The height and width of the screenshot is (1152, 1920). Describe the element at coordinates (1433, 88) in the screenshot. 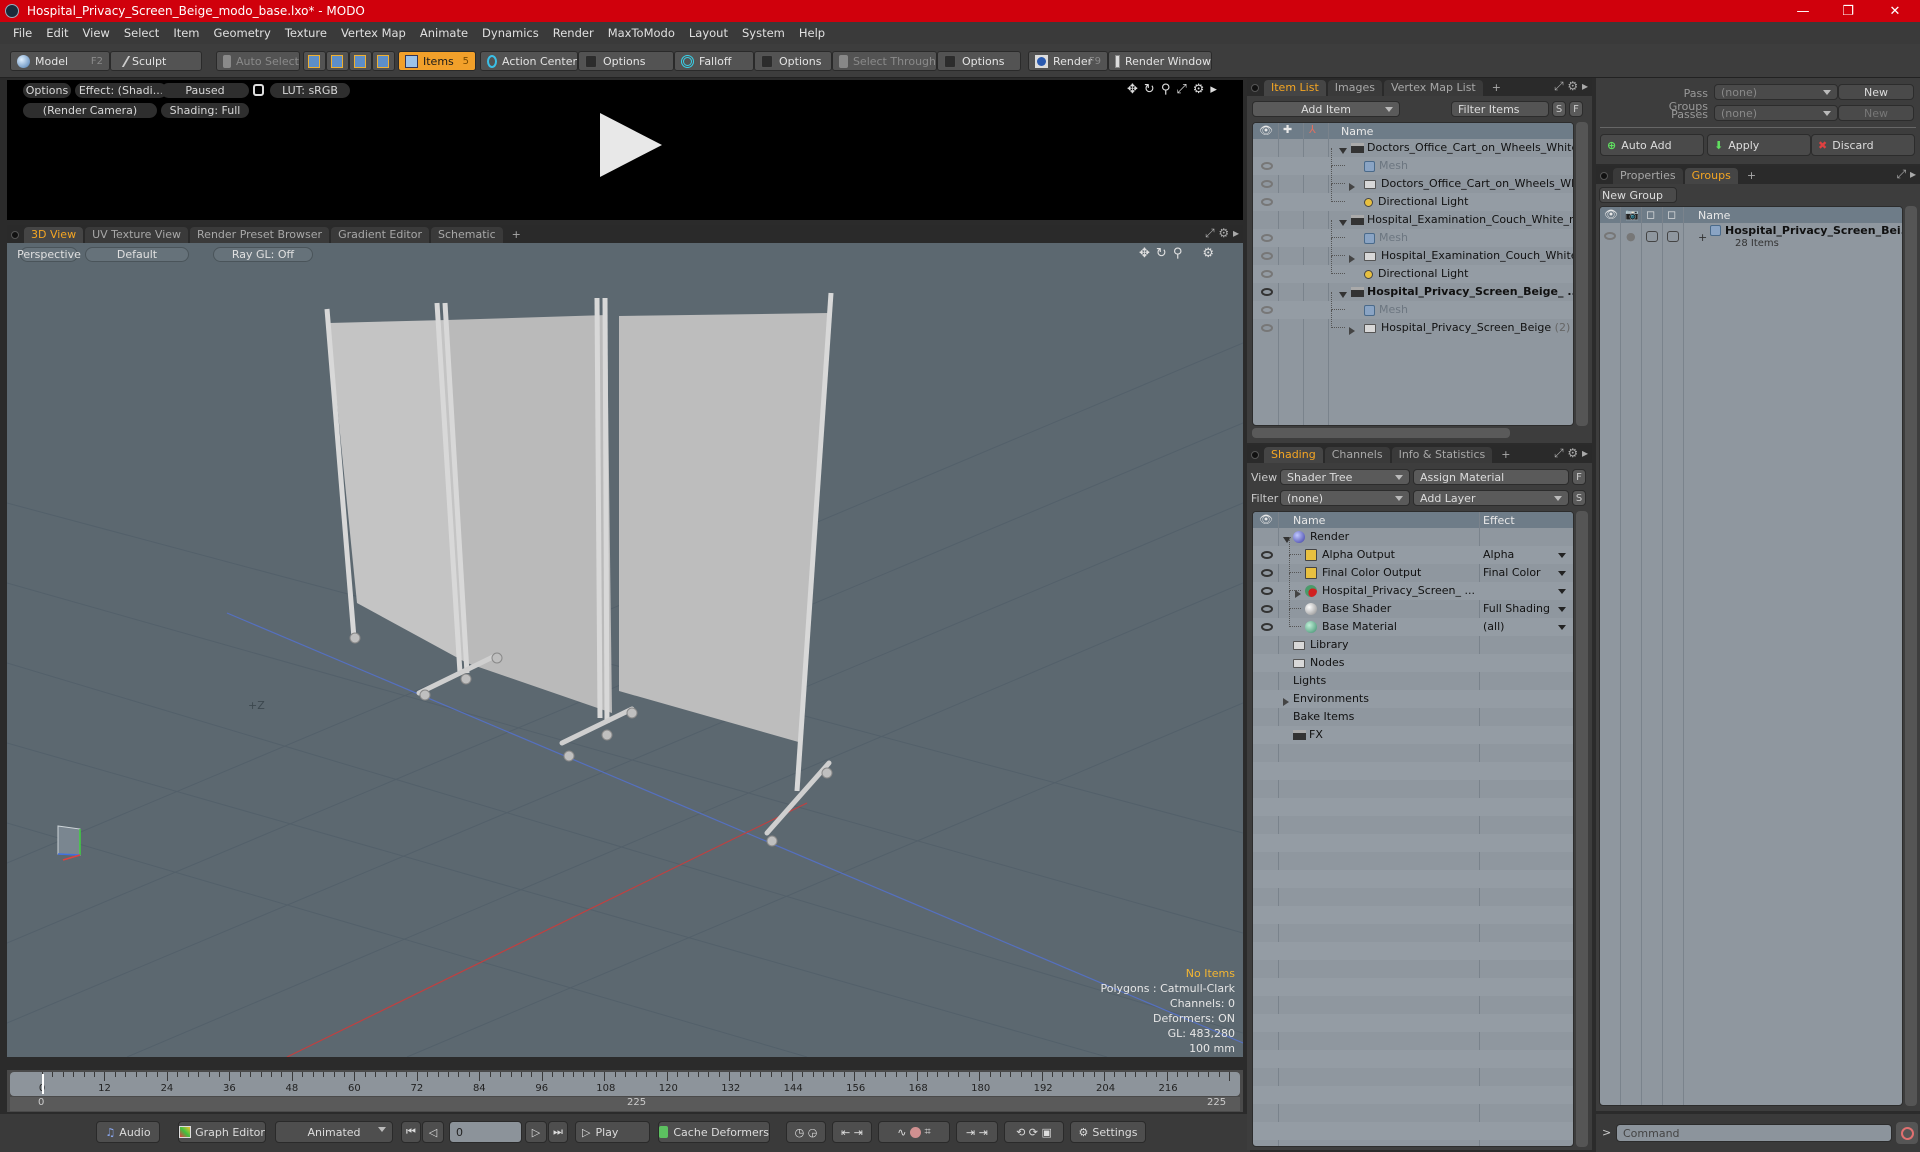

I see `tab-vertex-map-list: Vertex Map List` at that location.